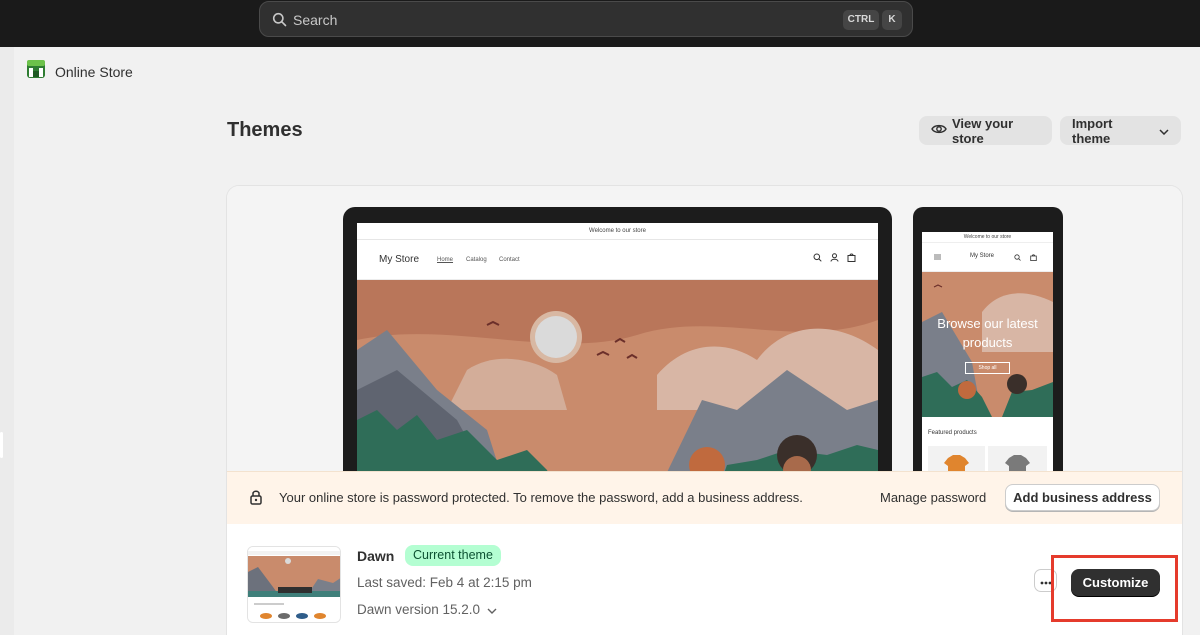 This screenshot has width=1200, height=635. Describe the element at coordinates (376, 556) in the screenshot. I see `theme-name: Dawn` at that location.